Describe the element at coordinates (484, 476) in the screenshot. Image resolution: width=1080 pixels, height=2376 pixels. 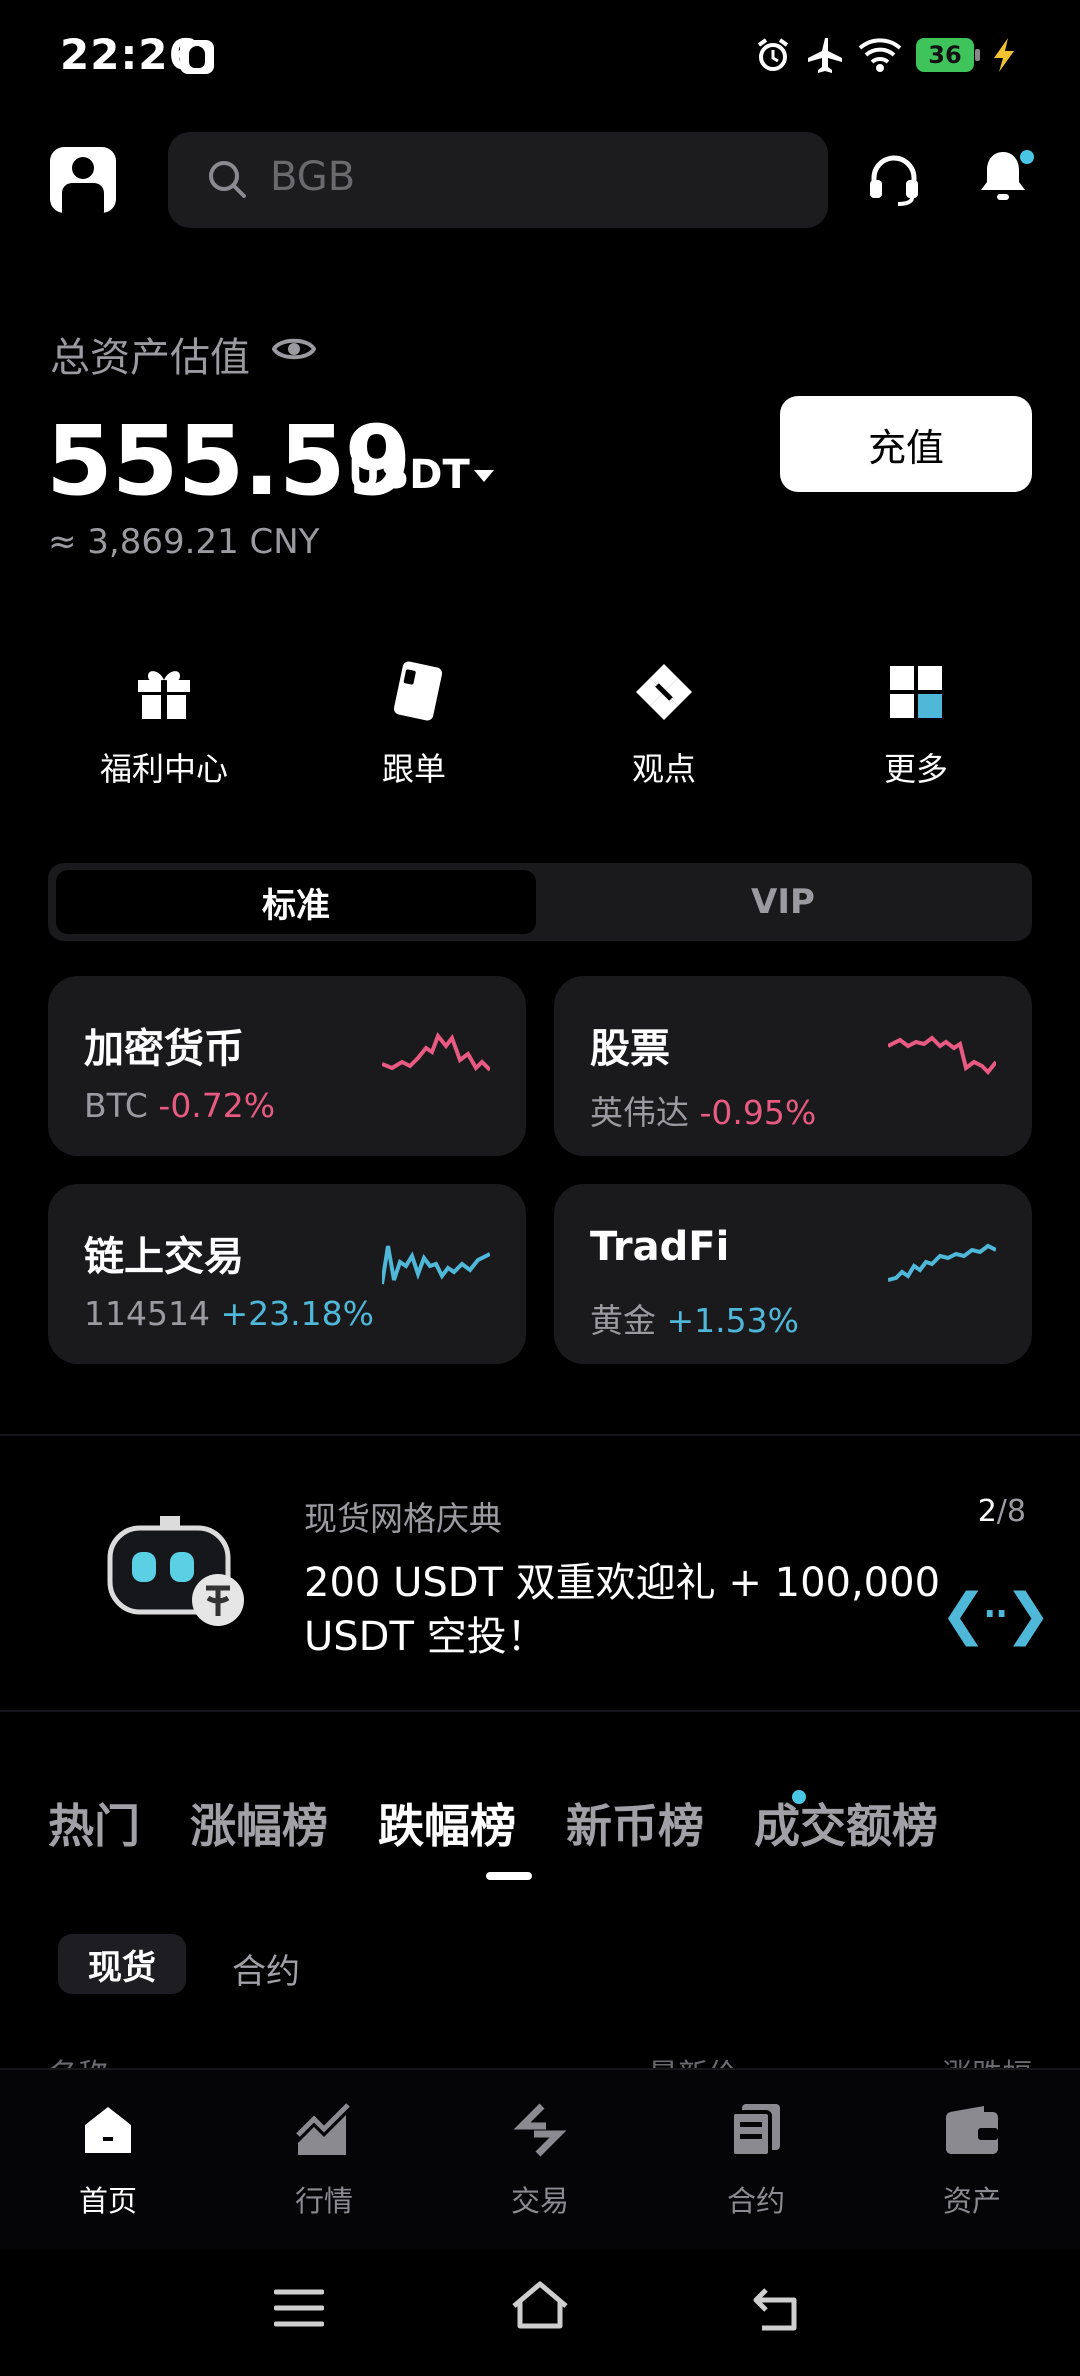
I see `chevron-down-icon` at that location.